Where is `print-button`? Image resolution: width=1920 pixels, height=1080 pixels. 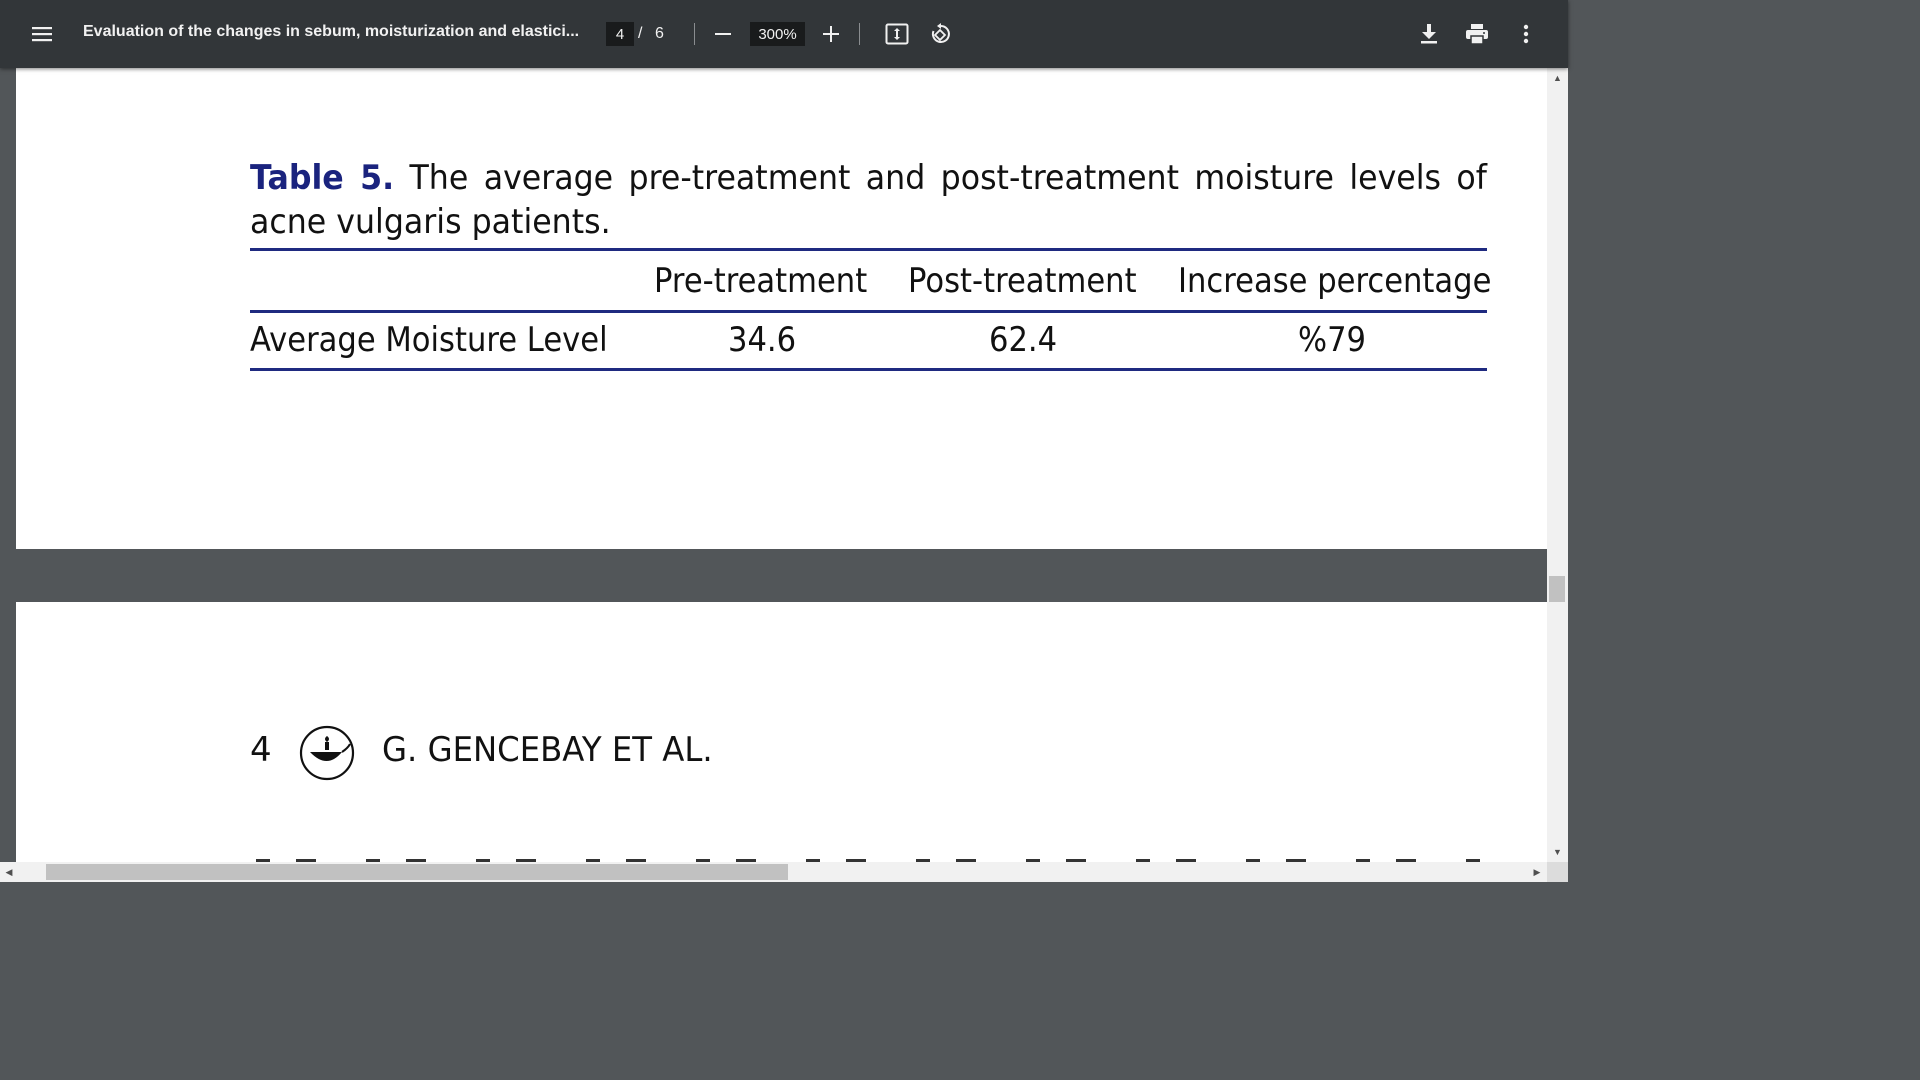
print-button is located at coordinates (1477, 34).